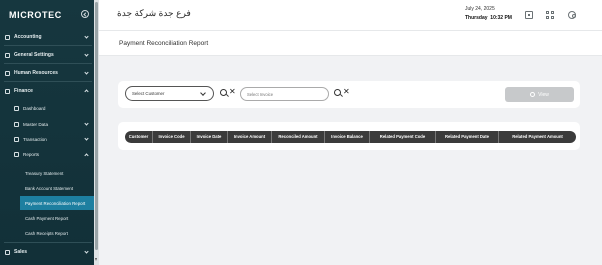 The height and width of the screenshot is (265, 602). Describe the element at coordinates (7, 37) in the screenshot. I see `accounting-icon` at that location.